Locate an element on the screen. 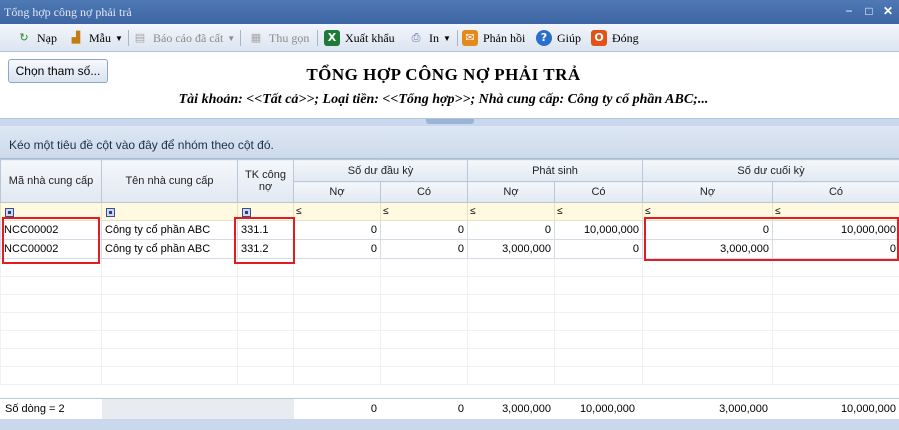 The height and width of the screenshot is (430, 899). total-open-credit: 0 is located at coordinates (460, 409).